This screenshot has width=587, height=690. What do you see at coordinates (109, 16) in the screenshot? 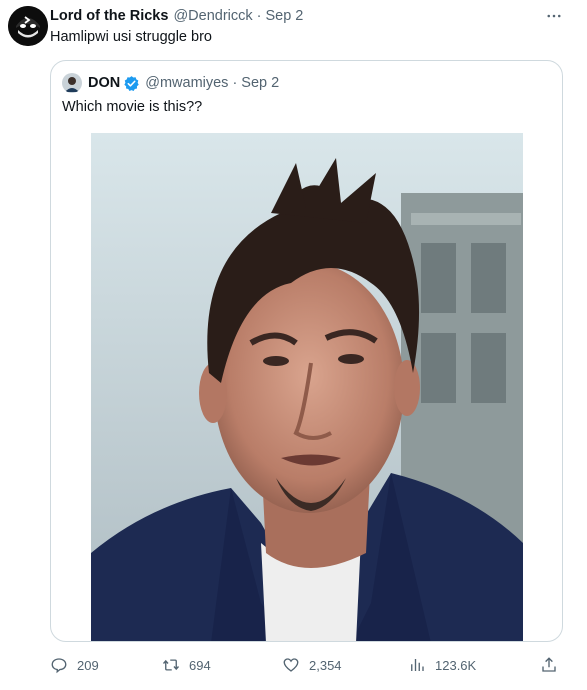
I see `author-name: Lord of the Ricks` at bounding box center [109, 16].